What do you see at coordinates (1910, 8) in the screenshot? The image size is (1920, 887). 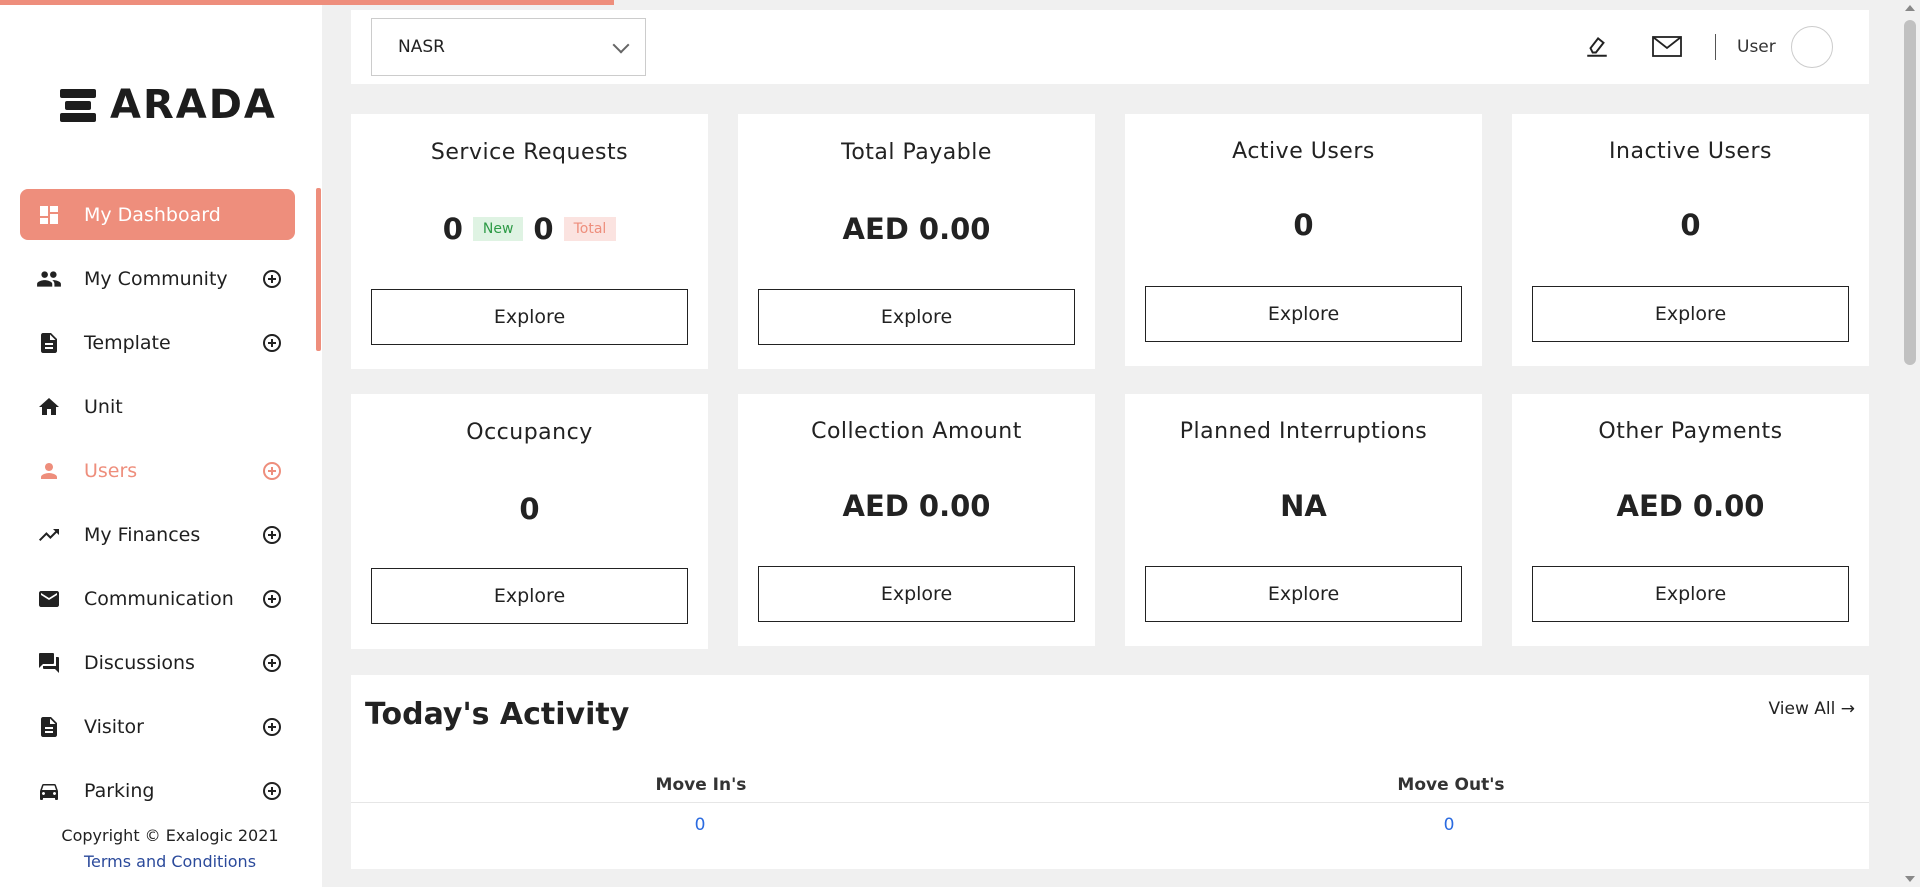 I see `scroll-up-arrow-icon` at bounding box center [1910, 8].